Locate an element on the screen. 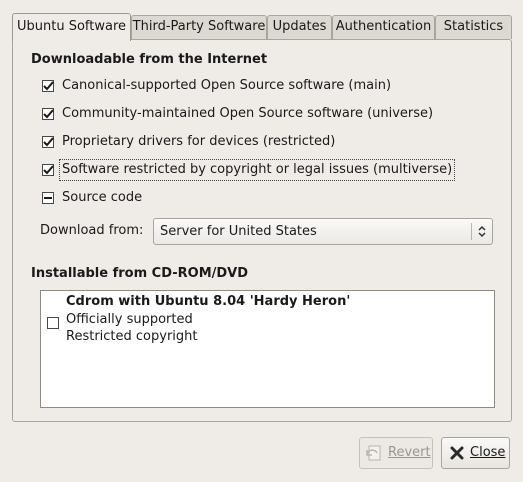 Image resolution: width=523 pixels, height=482 pixels. updown-arrows-icon is located at coordinates (482, 233).